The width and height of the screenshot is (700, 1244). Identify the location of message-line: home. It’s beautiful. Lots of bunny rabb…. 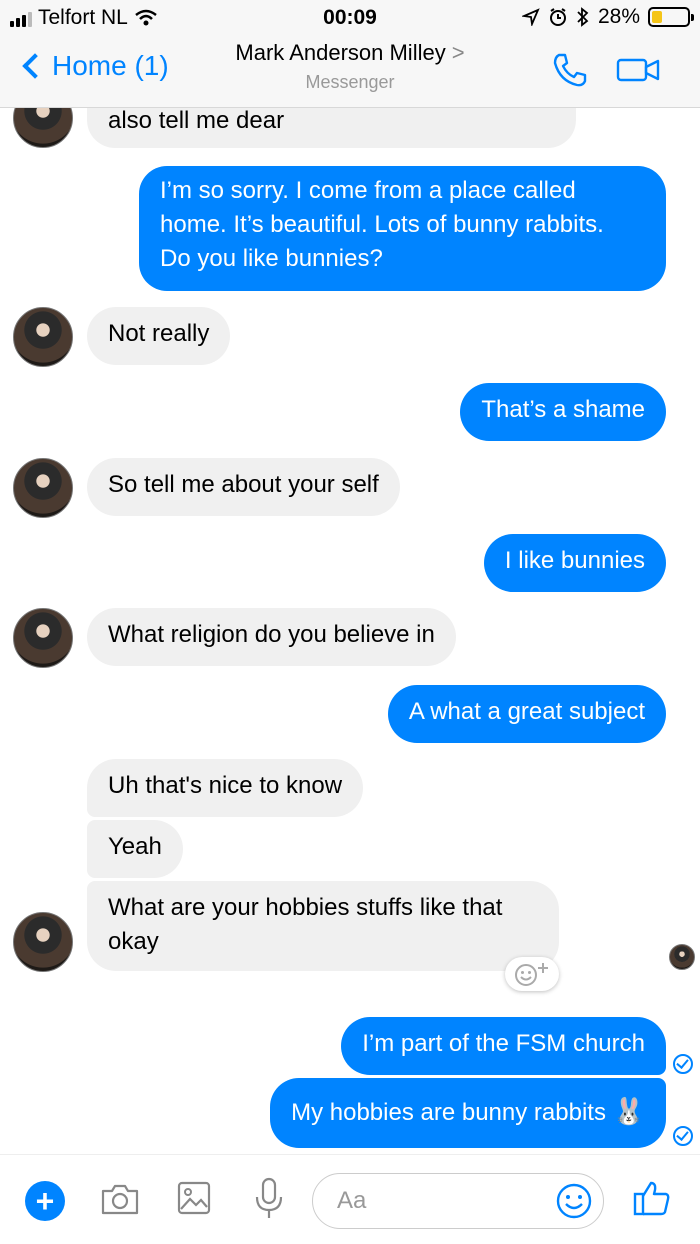
(382, 224).